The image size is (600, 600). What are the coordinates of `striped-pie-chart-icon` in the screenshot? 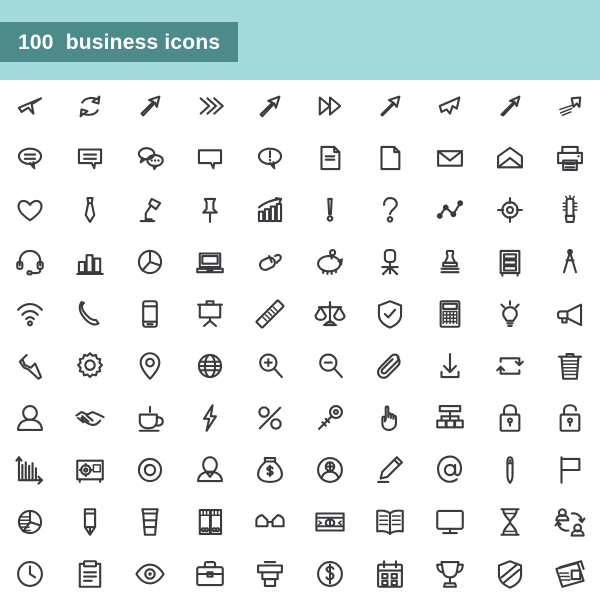 It's located at (30, 522).